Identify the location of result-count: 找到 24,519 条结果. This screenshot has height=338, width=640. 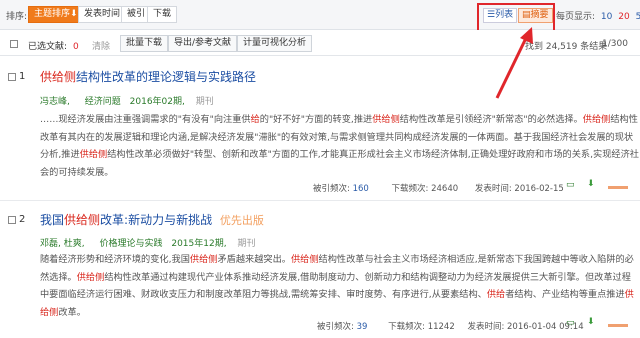
(566, 47).